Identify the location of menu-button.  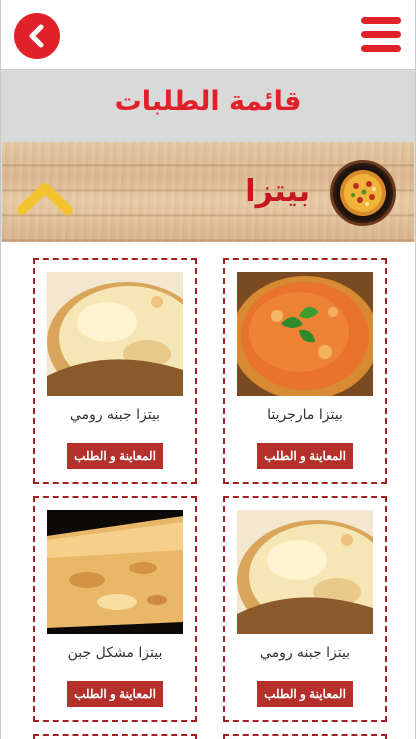
(381, 35).